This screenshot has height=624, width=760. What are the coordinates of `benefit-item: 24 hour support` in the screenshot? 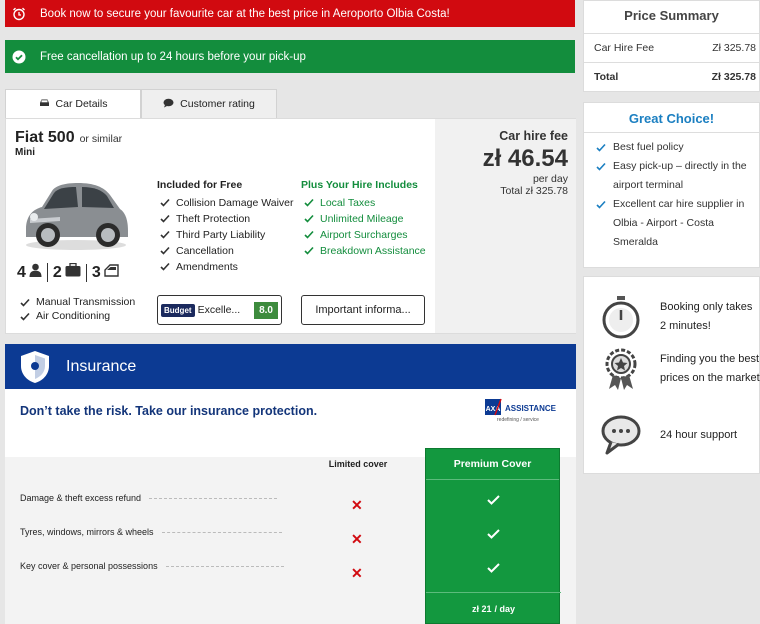 It's located at (668, 435).